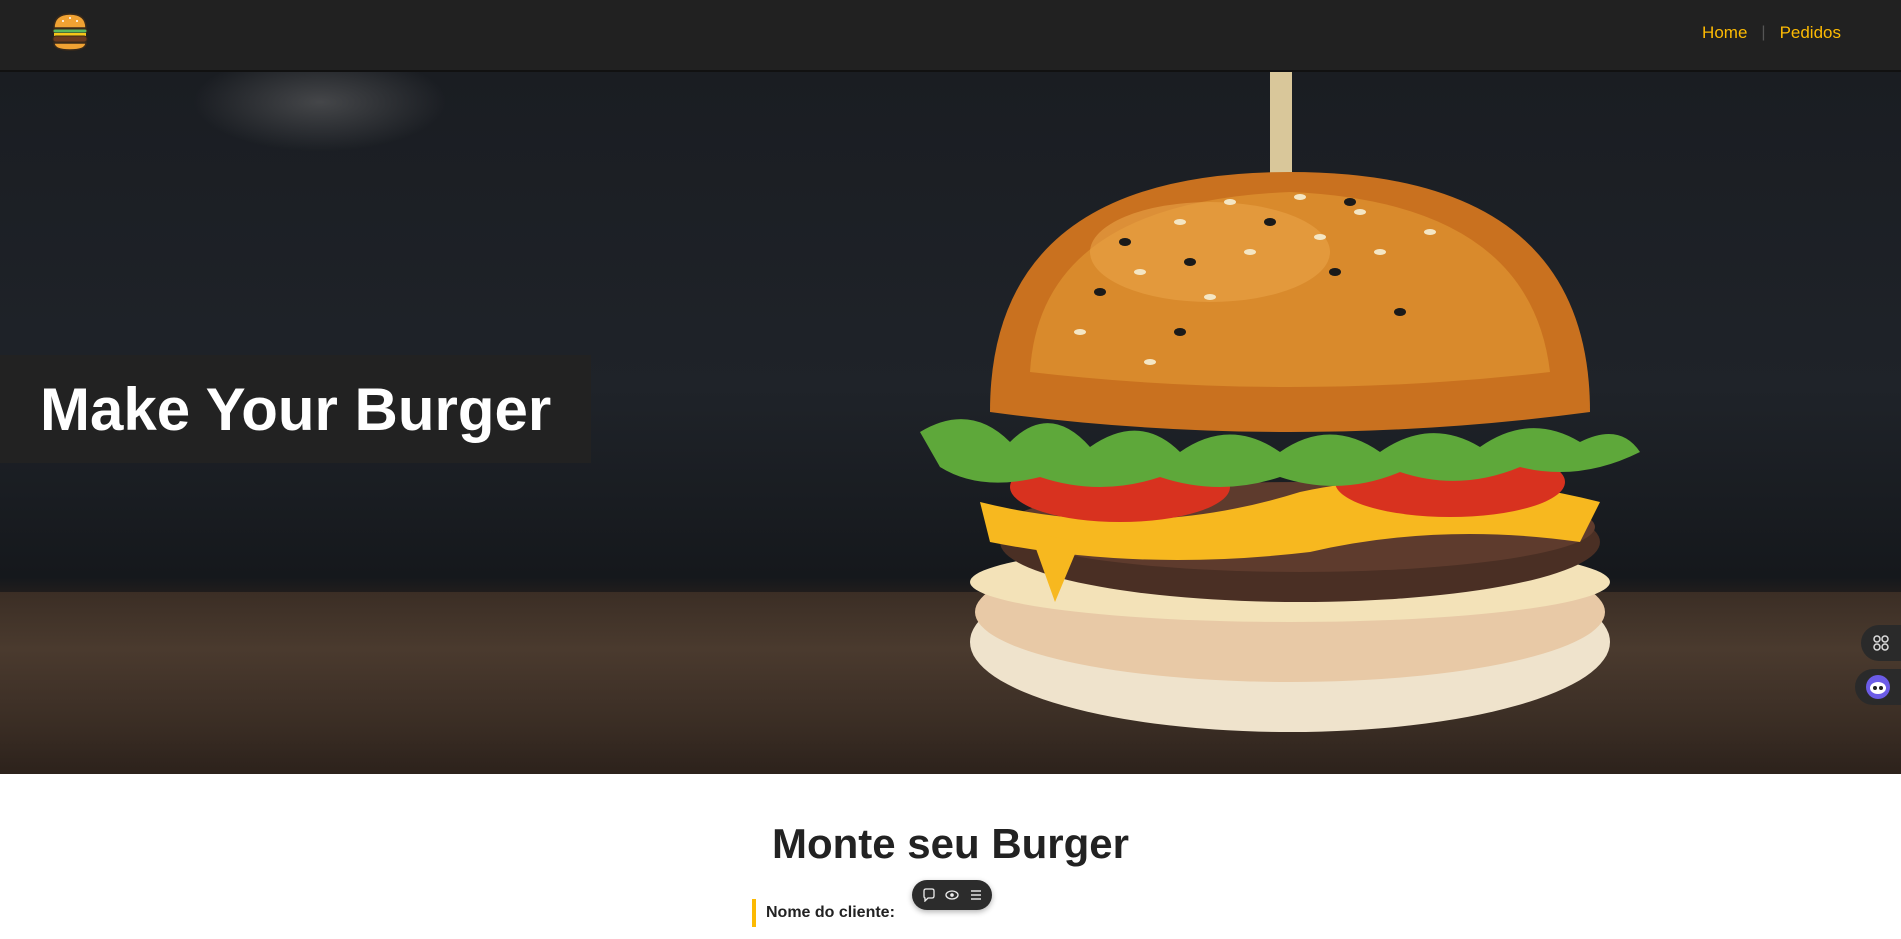 This screenshot has height=939, width=1901. I want to click on customer-name-label-wrap: Nome do cliente:, so click(823, 913).